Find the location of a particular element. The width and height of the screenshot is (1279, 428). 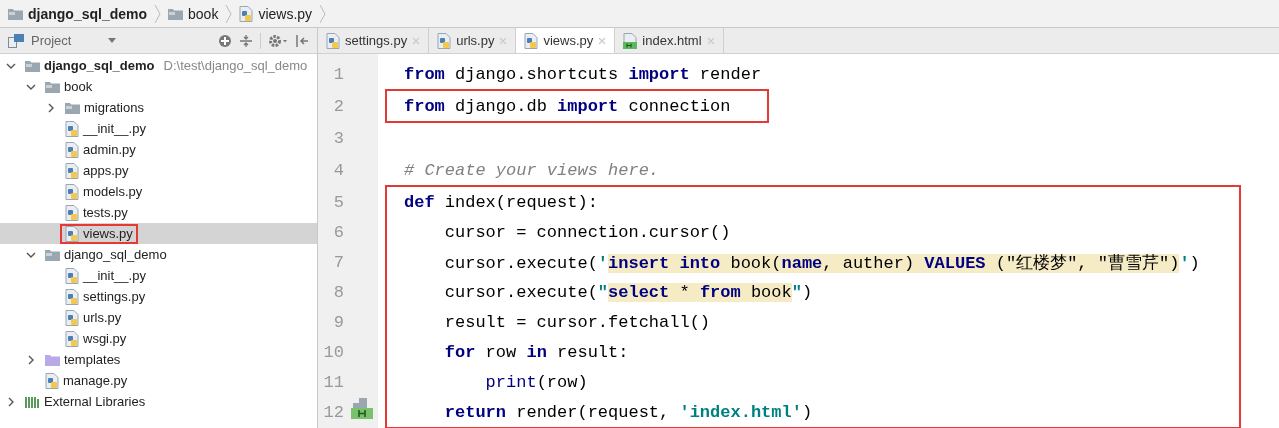

code-line: print(row) is located at coordinates (536, 382).